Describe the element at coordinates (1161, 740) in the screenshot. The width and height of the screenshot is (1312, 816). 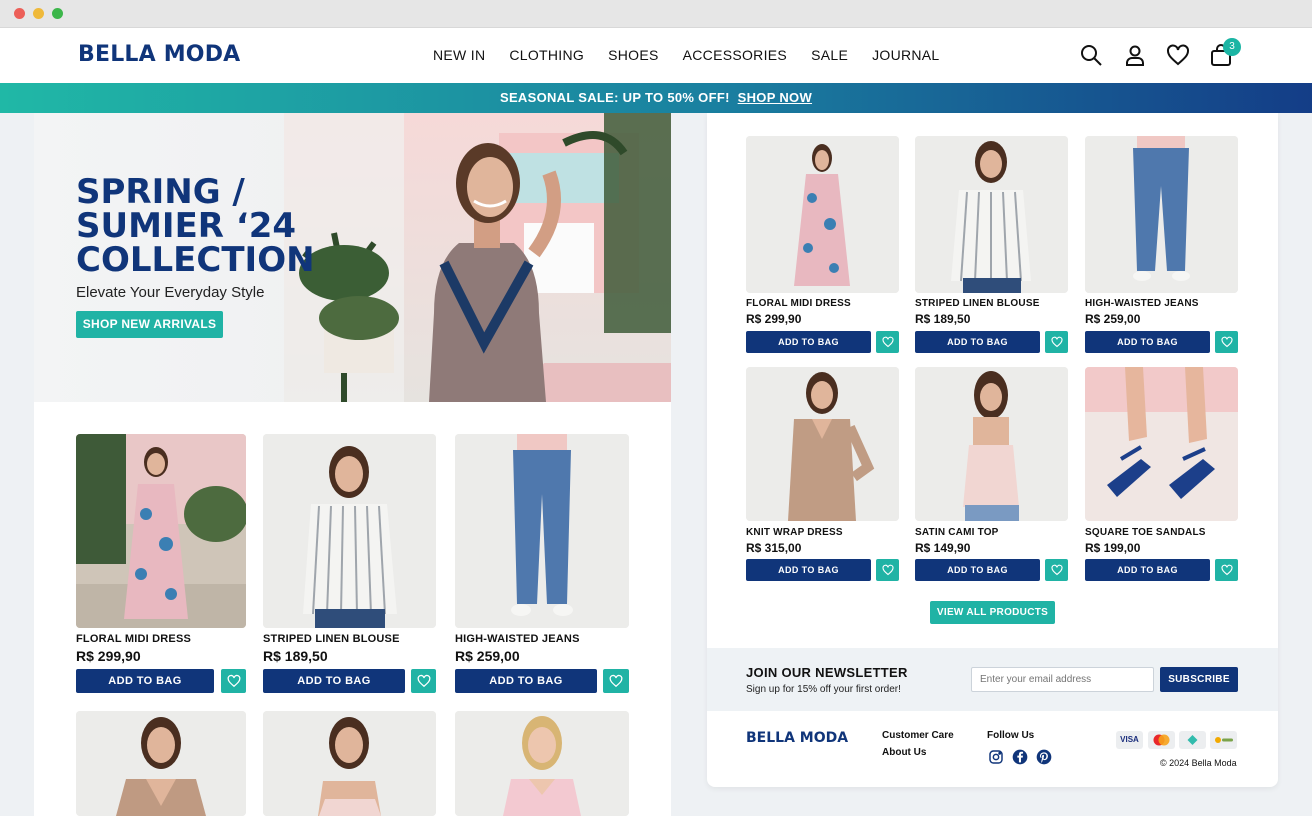
I see `mastercard-payment-icon` at that location.